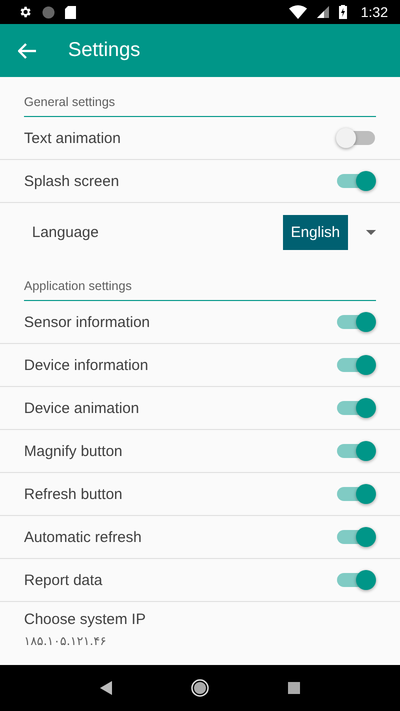  I want to click on setting-label: Device information, so click(86, 365).